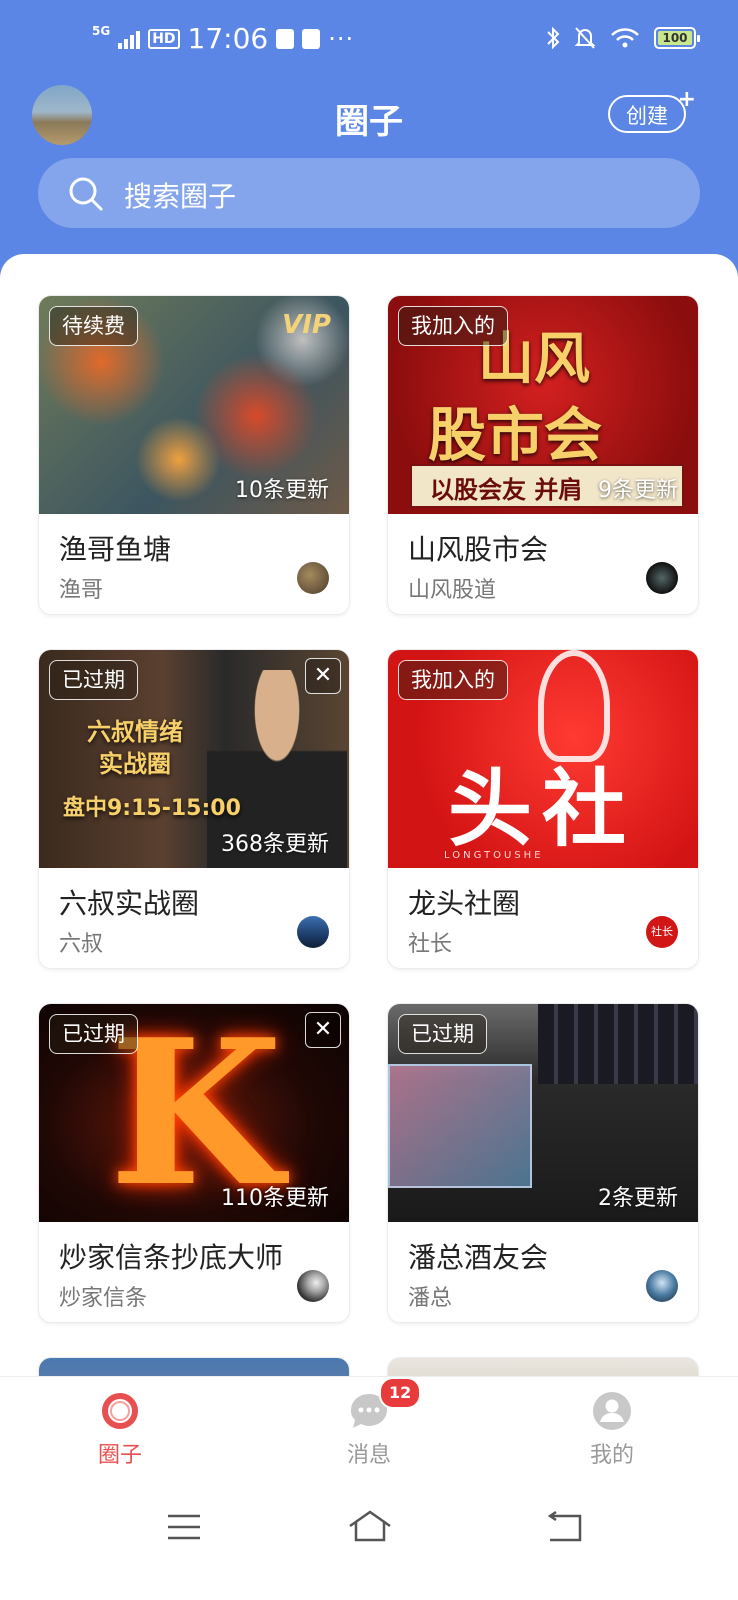  I want to click on tab-circles: 圈子, so click(120, 1430).